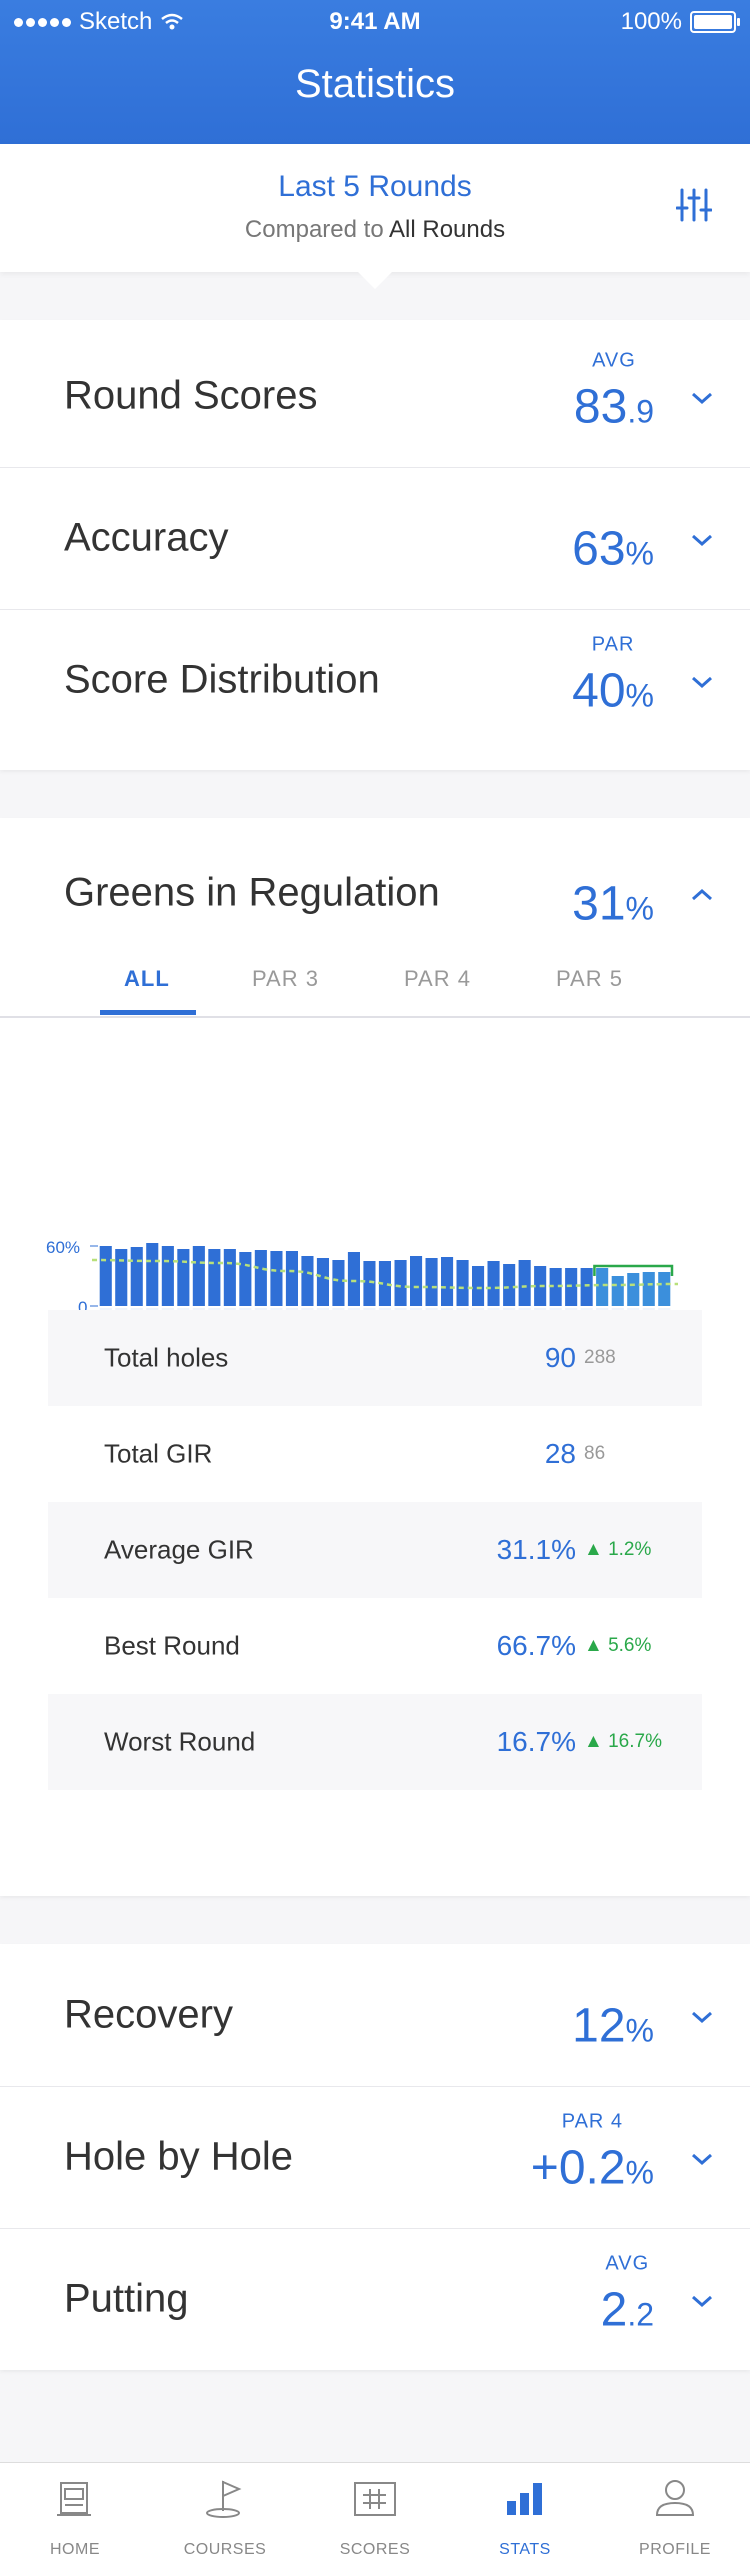 The image size is (750, 2571). I want to click on nav-label: STATS, so click(525, 2549).